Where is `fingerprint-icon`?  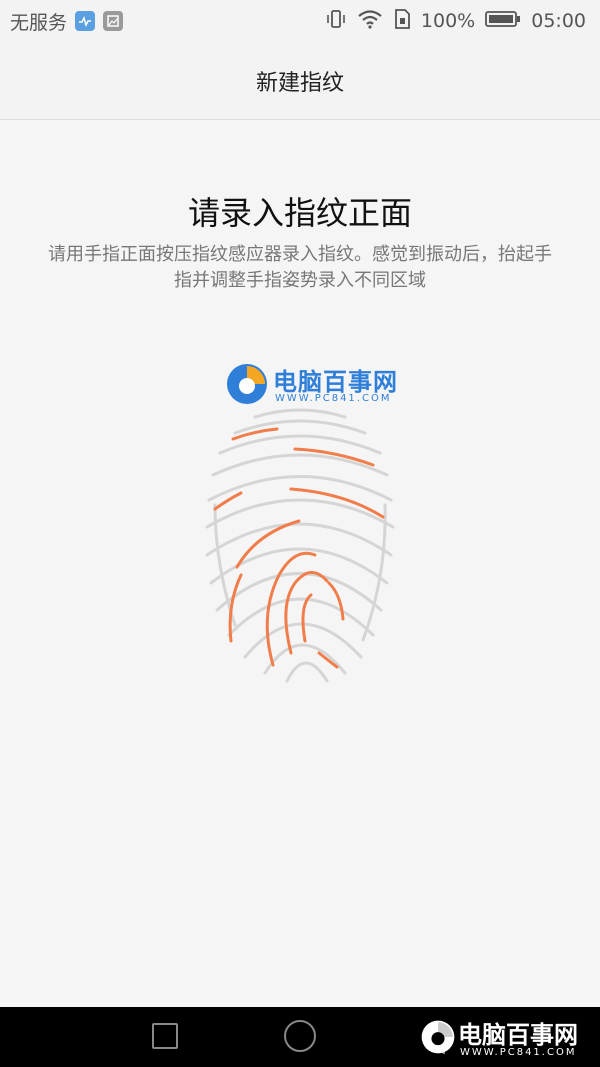
fingerprint-icon is located at coordinates (300, 545).